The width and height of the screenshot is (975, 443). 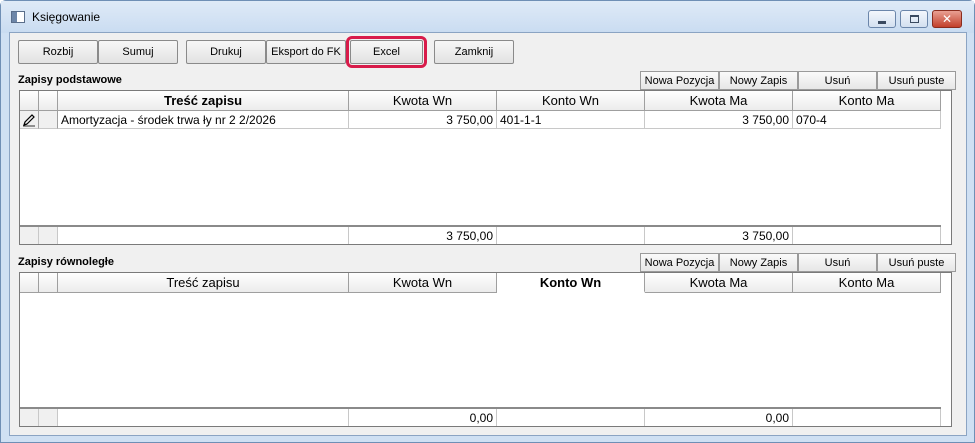 What do you see at coordinates (487, 17) in the screenshot?
I see `title-bar: Księgowanie ✕` at bounding box center [487, 17].